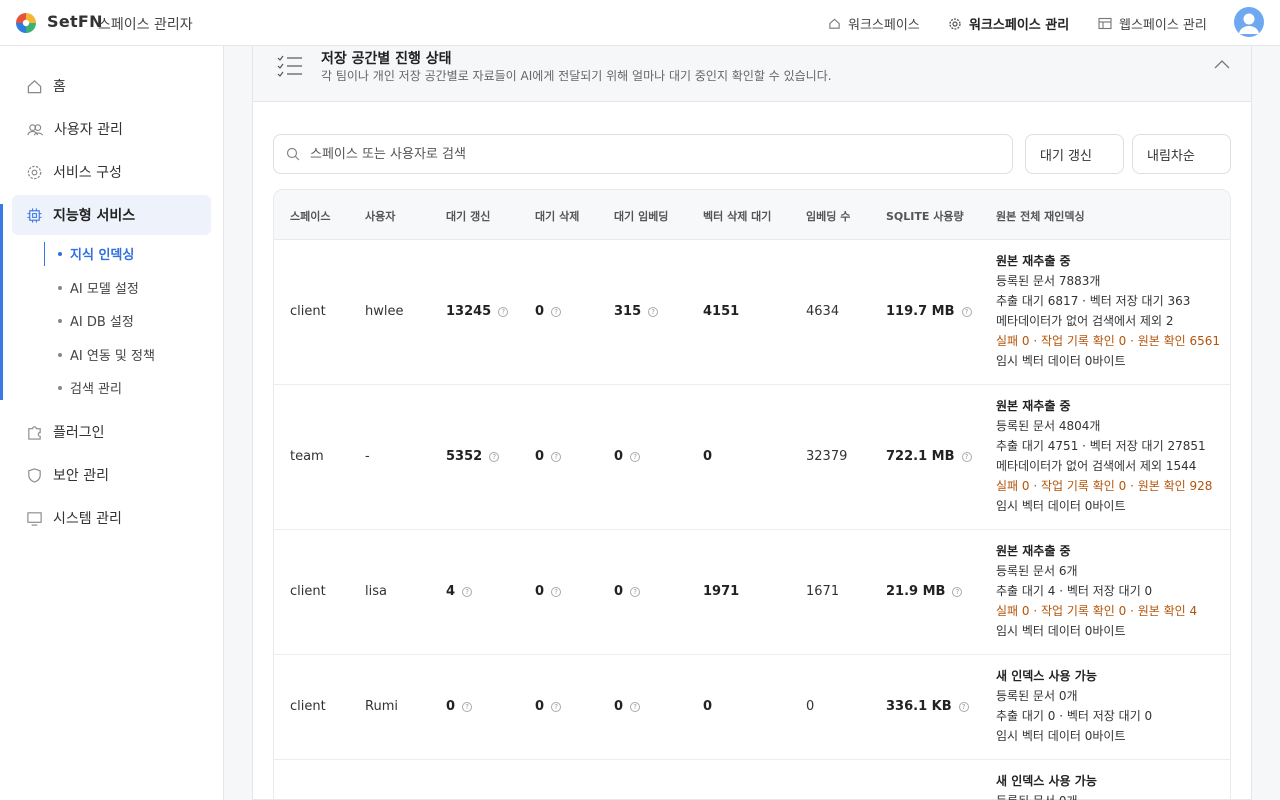 This screenshot has width=1280, height=800. I want to click on sidebar-item-security: 보안 관리, so click(112, 475).